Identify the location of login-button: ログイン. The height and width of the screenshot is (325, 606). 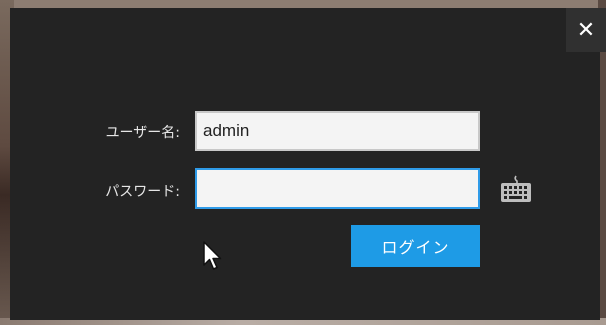
(415, 246).